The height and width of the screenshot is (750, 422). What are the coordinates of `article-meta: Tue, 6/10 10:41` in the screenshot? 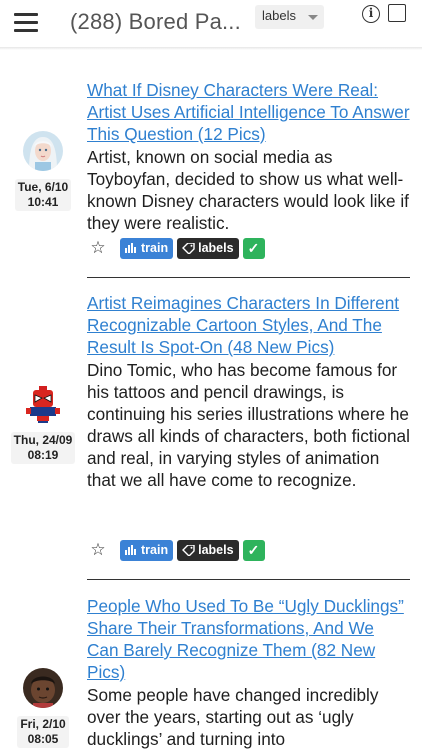 It's located at (43, 171).